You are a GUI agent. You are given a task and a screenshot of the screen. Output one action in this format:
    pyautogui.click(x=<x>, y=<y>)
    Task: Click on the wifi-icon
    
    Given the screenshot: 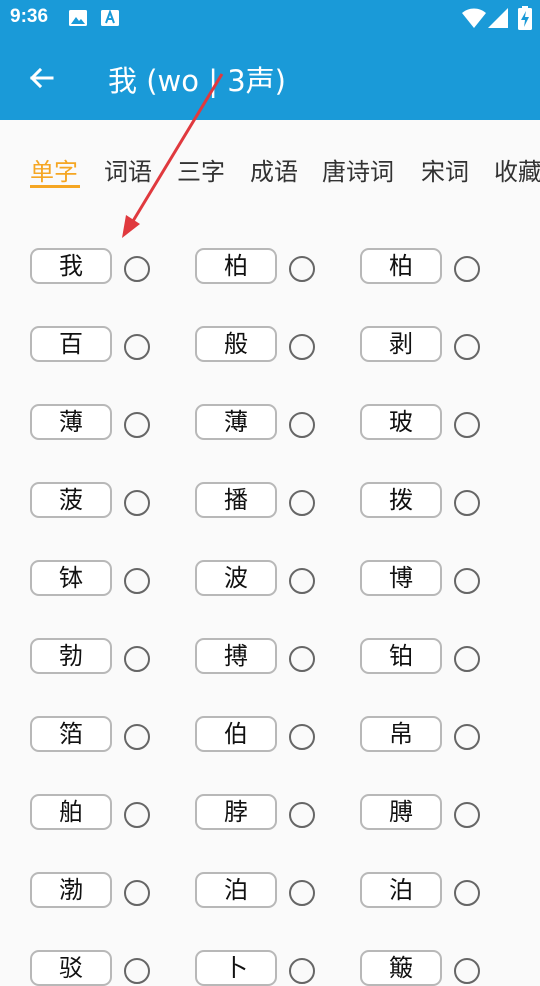 What is the action you would take?
    pyautogui.click(x=474, y=18)
    